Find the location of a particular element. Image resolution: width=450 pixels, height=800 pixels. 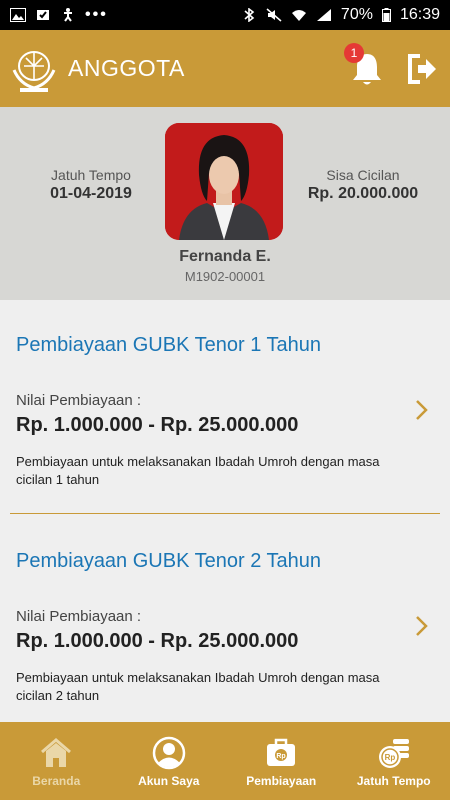

due-date-stat: Jatuh Tempo 01-04-2019 is located at coordinates (91, 185).